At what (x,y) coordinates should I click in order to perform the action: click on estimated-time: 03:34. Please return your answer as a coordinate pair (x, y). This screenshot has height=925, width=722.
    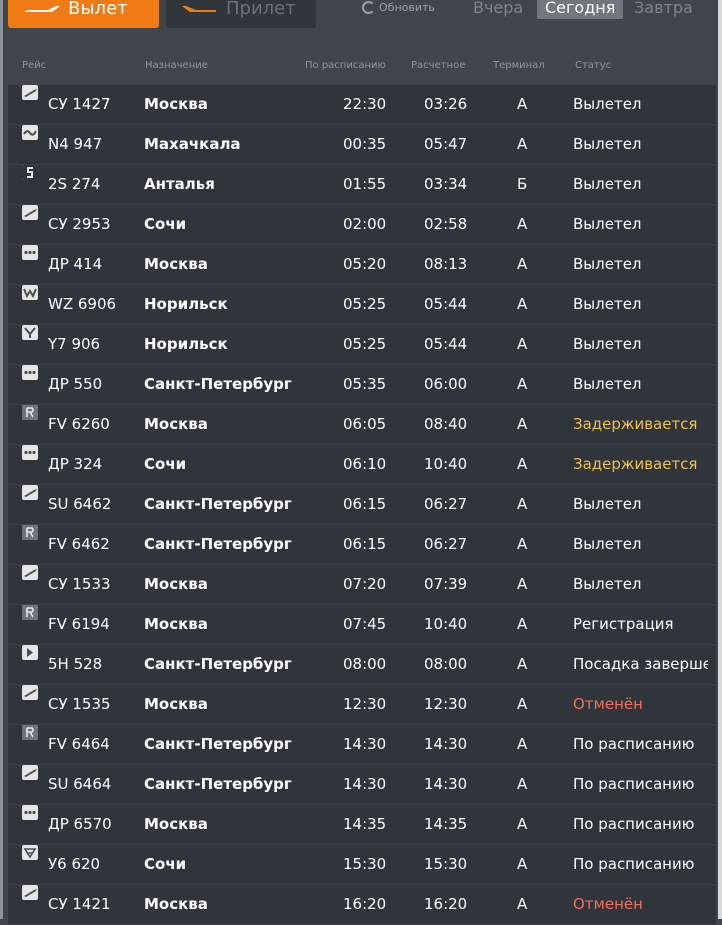
    Looking at the image, I should click on (446, 184).